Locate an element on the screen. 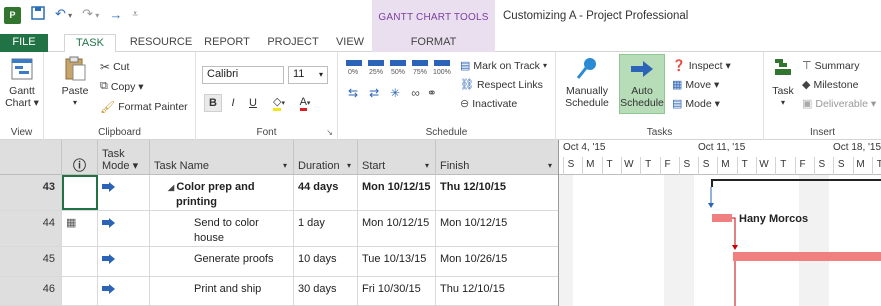 The width and height of the screenshot is (881, 306). highlight-color-button: ◇ ▾ is located at coordinates (279, 103).